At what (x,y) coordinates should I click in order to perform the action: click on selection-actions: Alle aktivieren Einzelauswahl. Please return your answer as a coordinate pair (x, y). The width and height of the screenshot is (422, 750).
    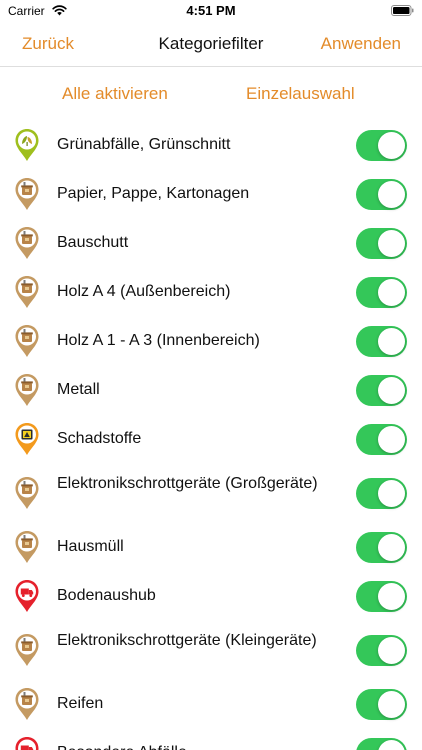
    Looking at the image, I should click on (211, 94).